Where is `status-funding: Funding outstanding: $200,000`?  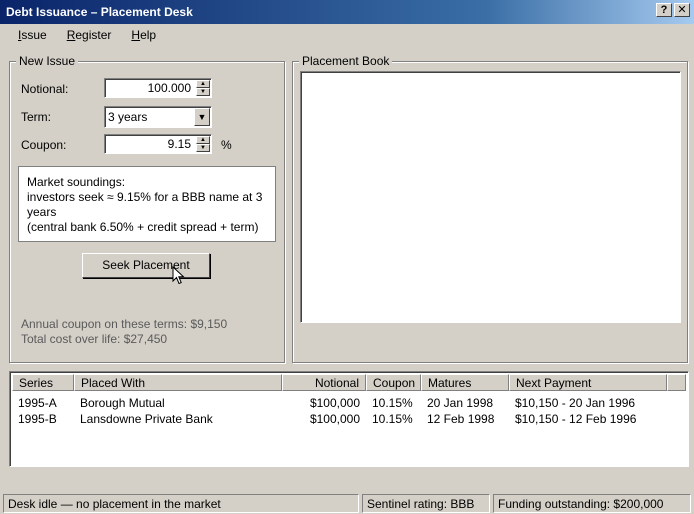 status-funding: Funding outstanding: $200,000 is located at coordinates (592, 503).